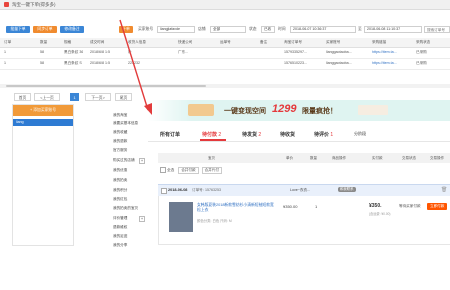  What do you see at coordinates (43, 122) in the screenshot?
I see `buyer-account-item: liang` at bounding box center [43, 122].